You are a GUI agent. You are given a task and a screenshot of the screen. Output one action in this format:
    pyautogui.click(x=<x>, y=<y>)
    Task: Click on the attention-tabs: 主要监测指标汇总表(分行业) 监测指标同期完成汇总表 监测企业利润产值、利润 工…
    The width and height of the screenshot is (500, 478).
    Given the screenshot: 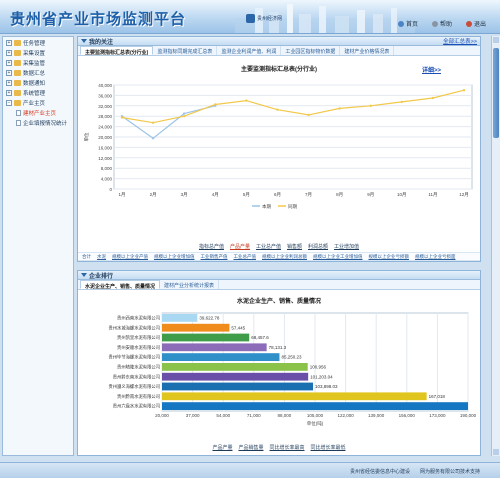 What is the action you would take?
    pyautogui.click(x=279, y=51)
    